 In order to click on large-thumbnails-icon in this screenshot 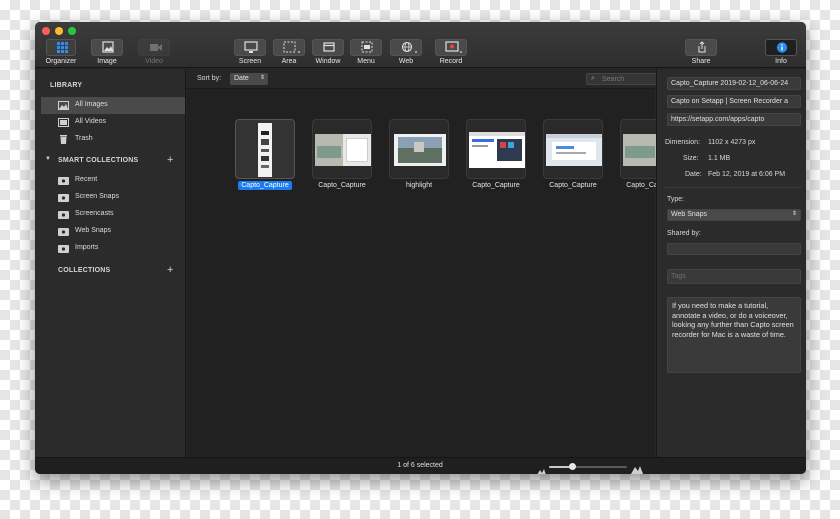, I will do `click(637, 467)`.